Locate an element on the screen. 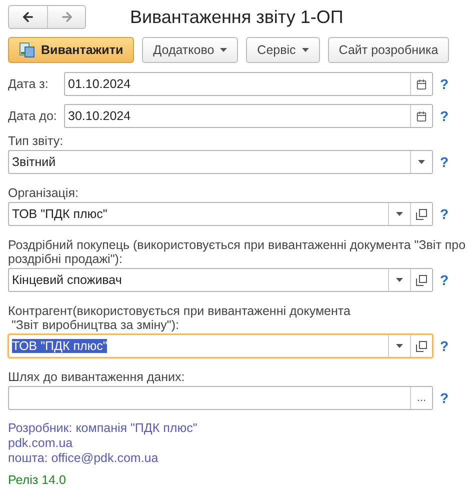 The image size is (476, 490). field-label: Дата до: is located at coordinates (33, 116).